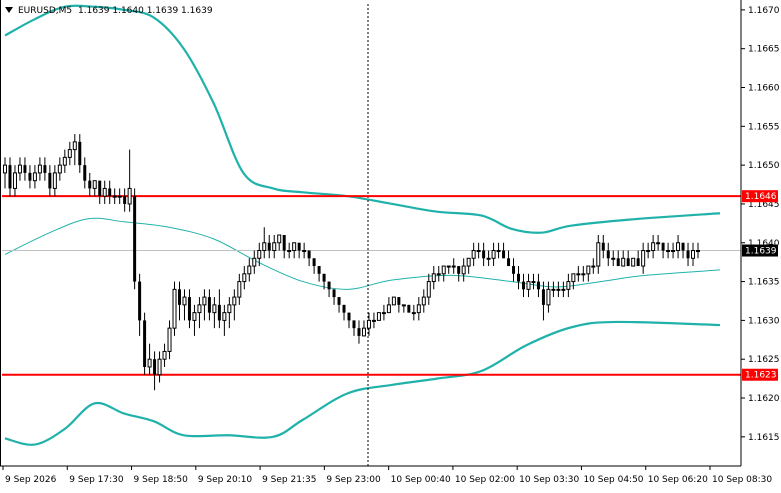  I want to click on level-price-tag-label: 1.1623, so click(761, 376).